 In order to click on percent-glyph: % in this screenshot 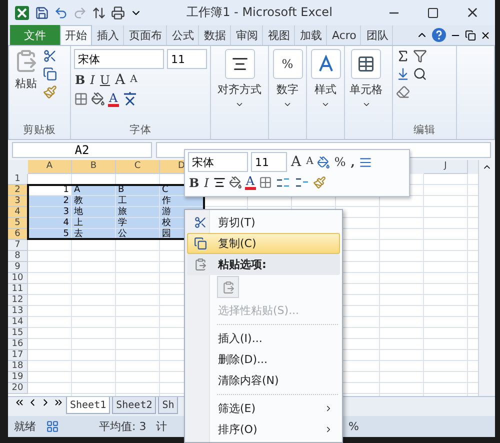, I will do `click(287, 64)`.